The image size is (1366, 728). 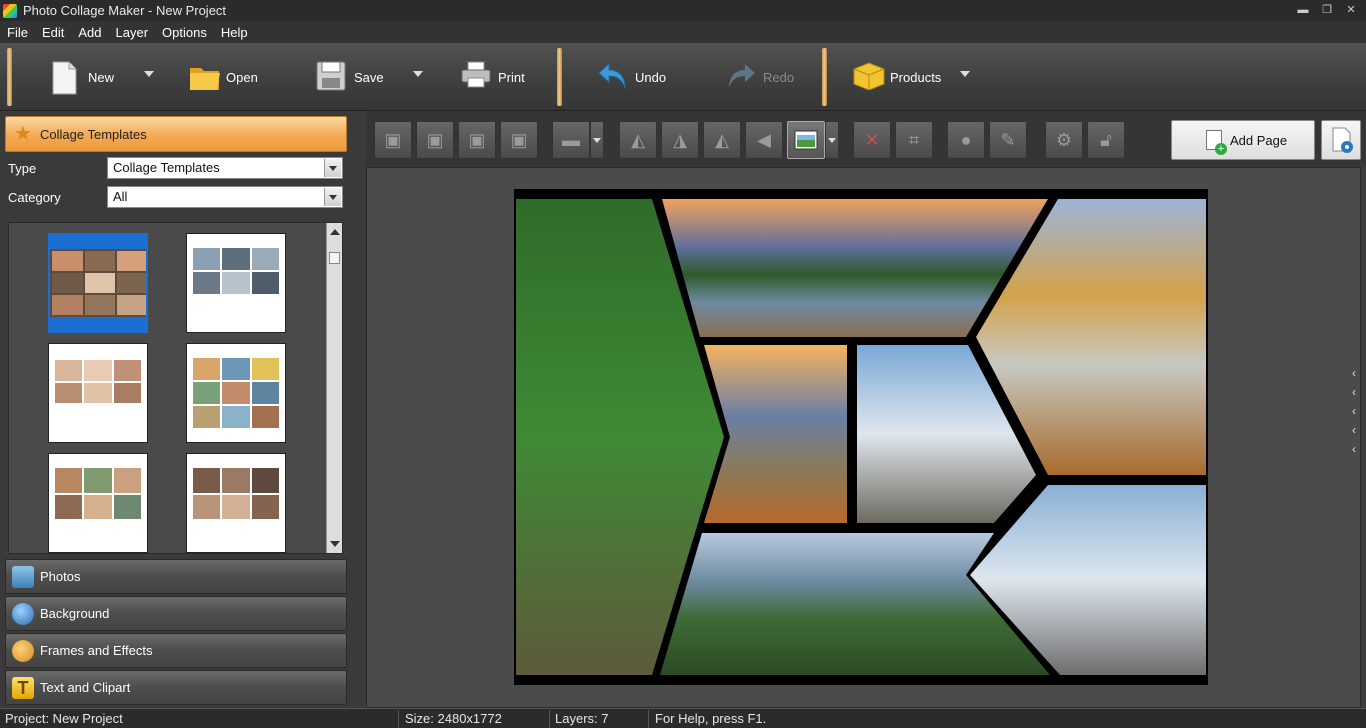 I want to click on send-to-back-icon: ▣, so click(x=519, y=140).